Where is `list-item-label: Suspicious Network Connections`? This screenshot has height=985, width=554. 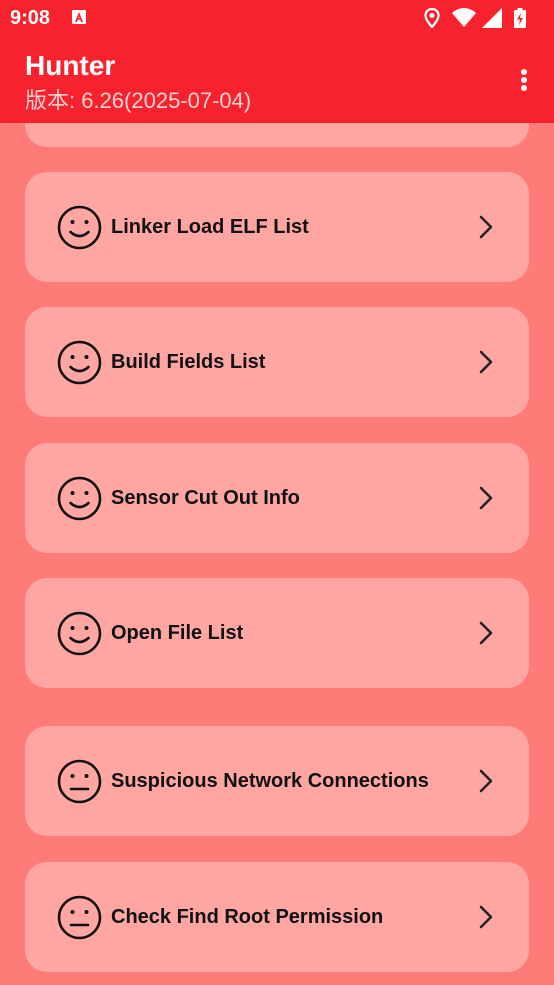
list-item-label: Suspicious Network Connections is located at coordinates (270, 781).